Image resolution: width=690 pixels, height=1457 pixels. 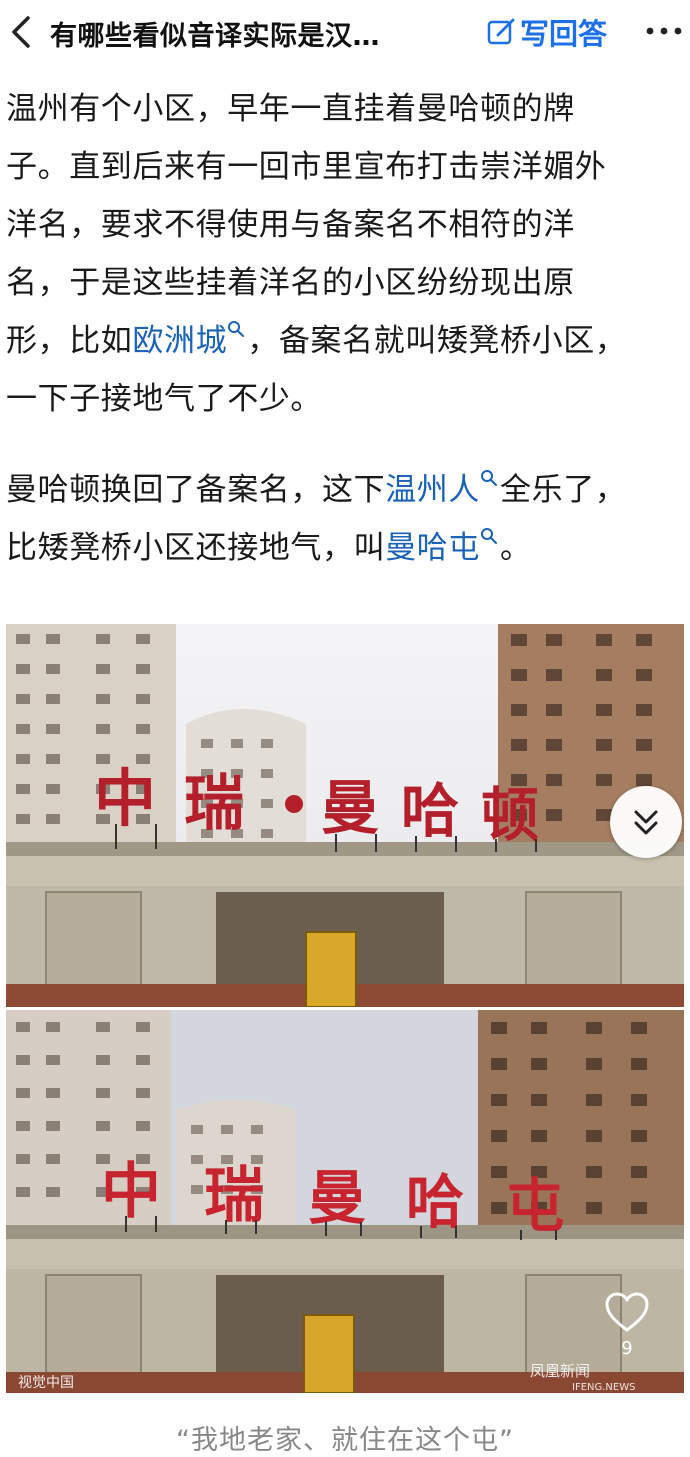 I want to click on write-answer-button: 写回答, so click(x=546, y=32).